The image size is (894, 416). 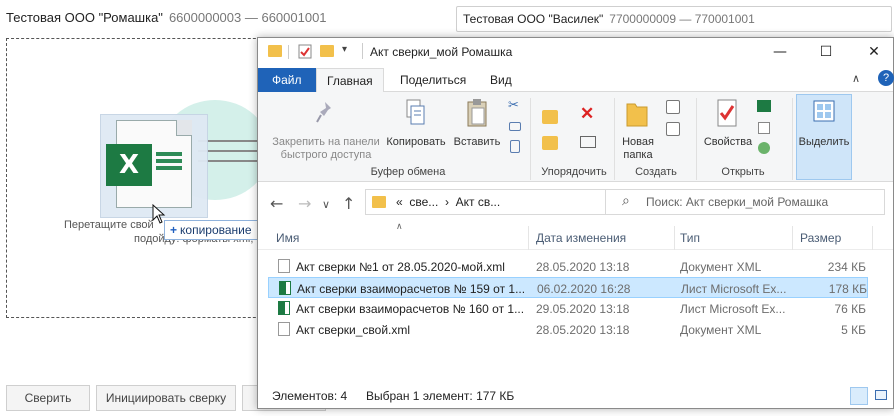 What do you see at coordinates (874, 52) in the screenshot?
I see `close-icon: ✕` at bounding box center [874, 52].